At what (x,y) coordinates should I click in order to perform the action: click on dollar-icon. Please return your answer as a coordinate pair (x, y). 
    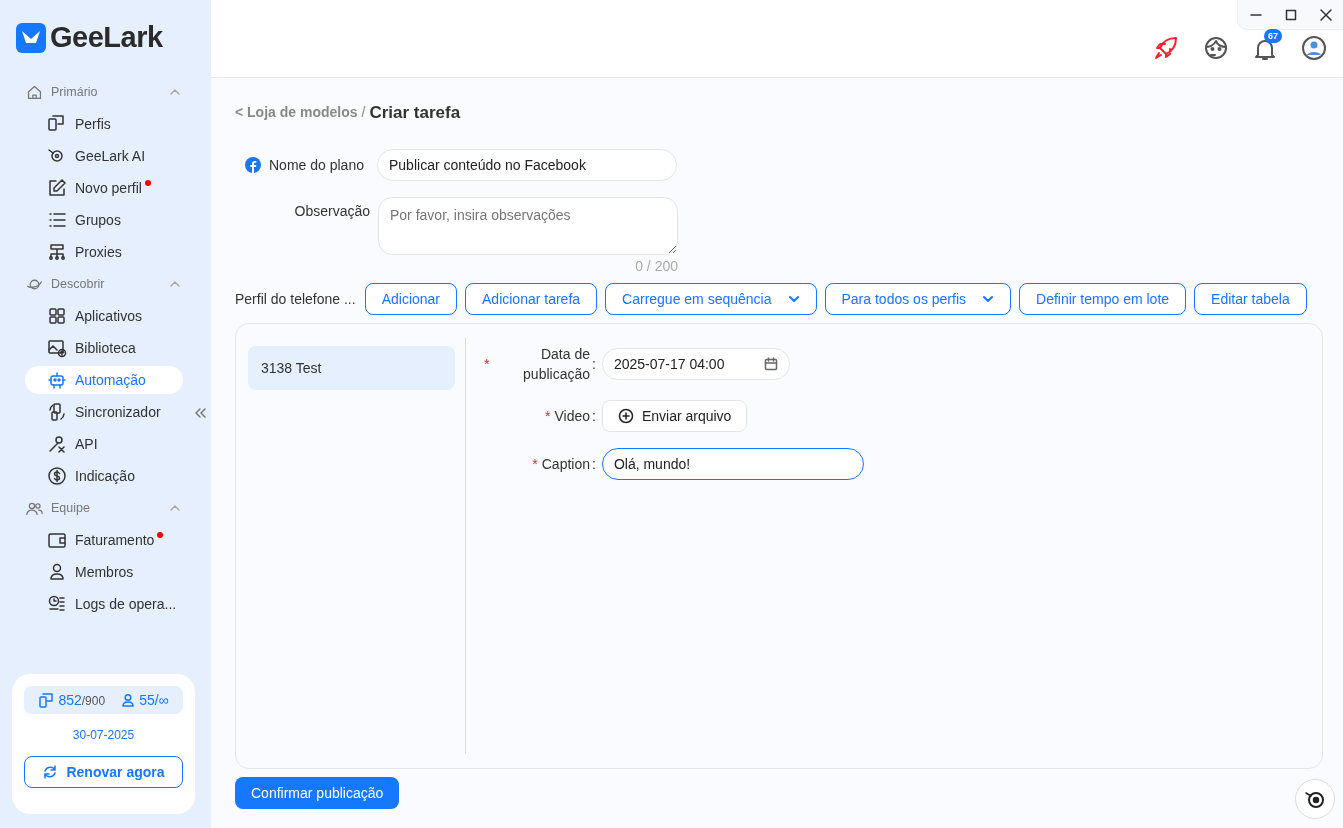
    Looking at the image, I should click on (57, 476).